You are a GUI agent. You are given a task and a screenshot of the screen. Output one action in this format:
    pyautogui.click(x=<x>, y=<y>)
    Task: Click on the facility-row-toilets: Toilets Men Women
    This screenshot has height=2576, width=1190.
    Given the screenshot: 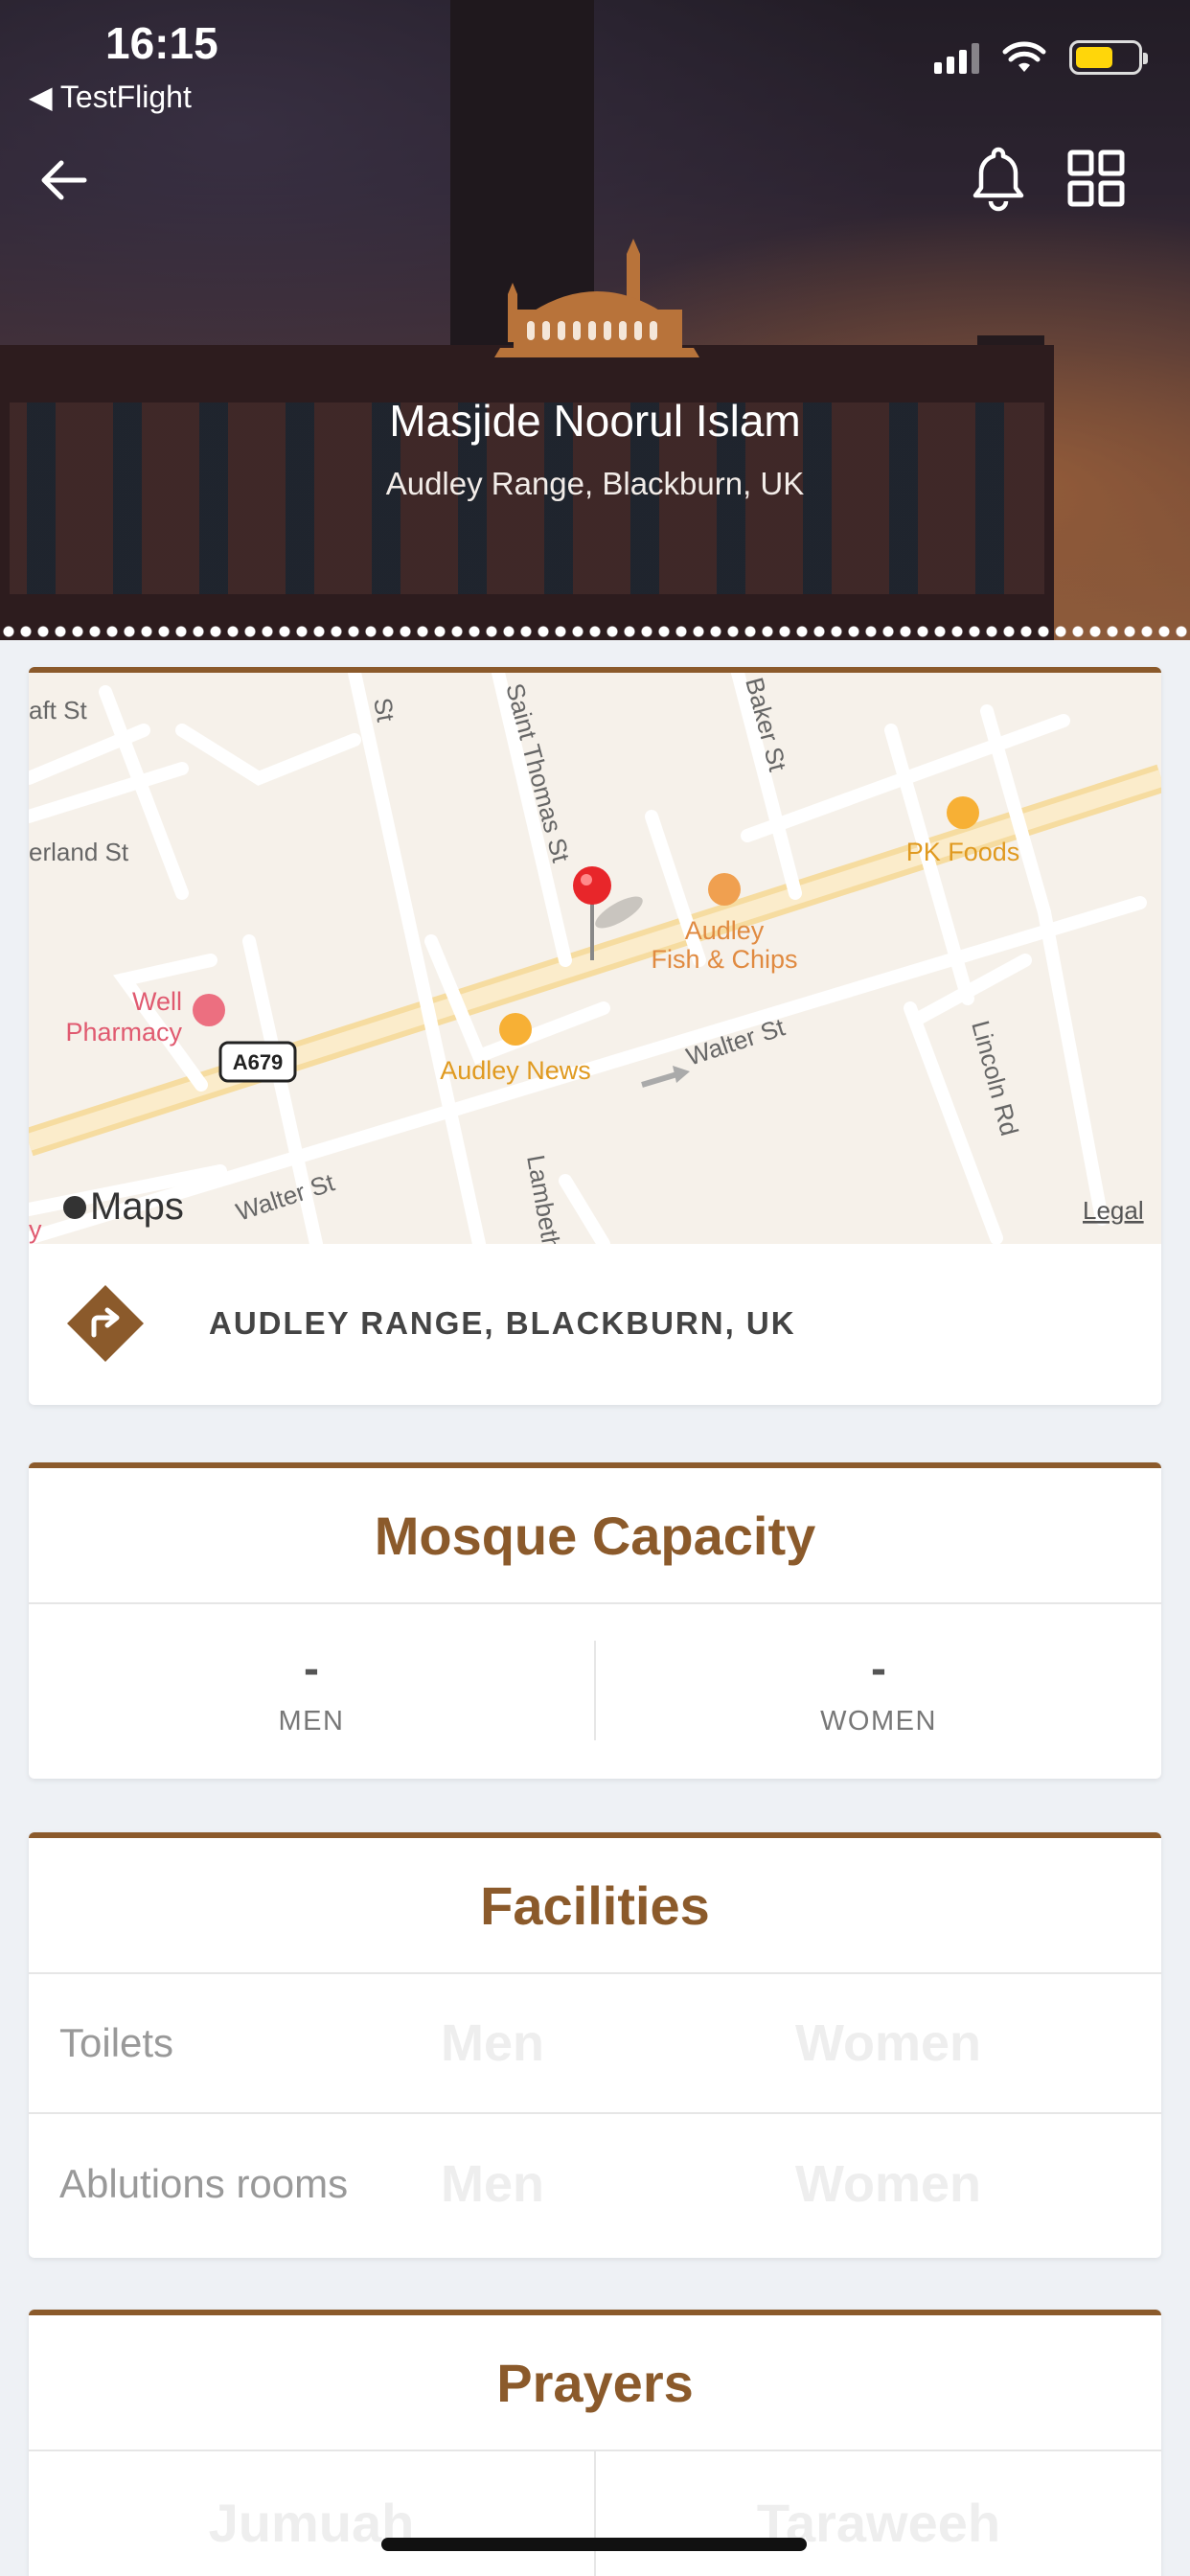 What is the action you would take?
    pyautogui.click(x=595, y=2044)
    